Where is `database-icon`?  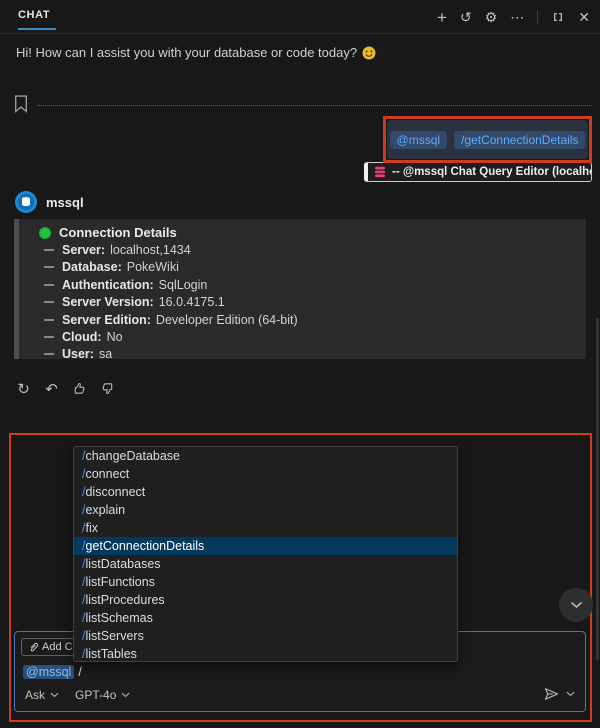
database-icon is located at coordinates (380, 172).